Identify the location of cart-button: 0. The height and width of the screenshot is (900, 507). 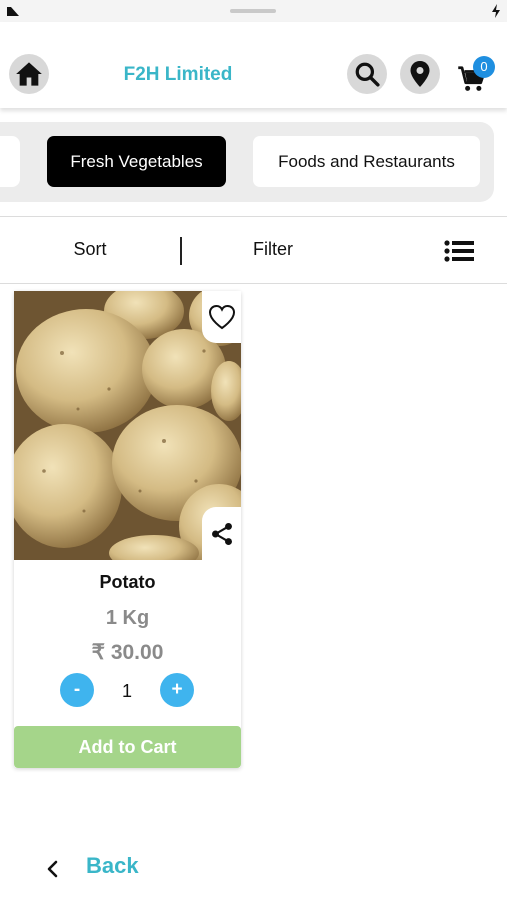
(475, 78).